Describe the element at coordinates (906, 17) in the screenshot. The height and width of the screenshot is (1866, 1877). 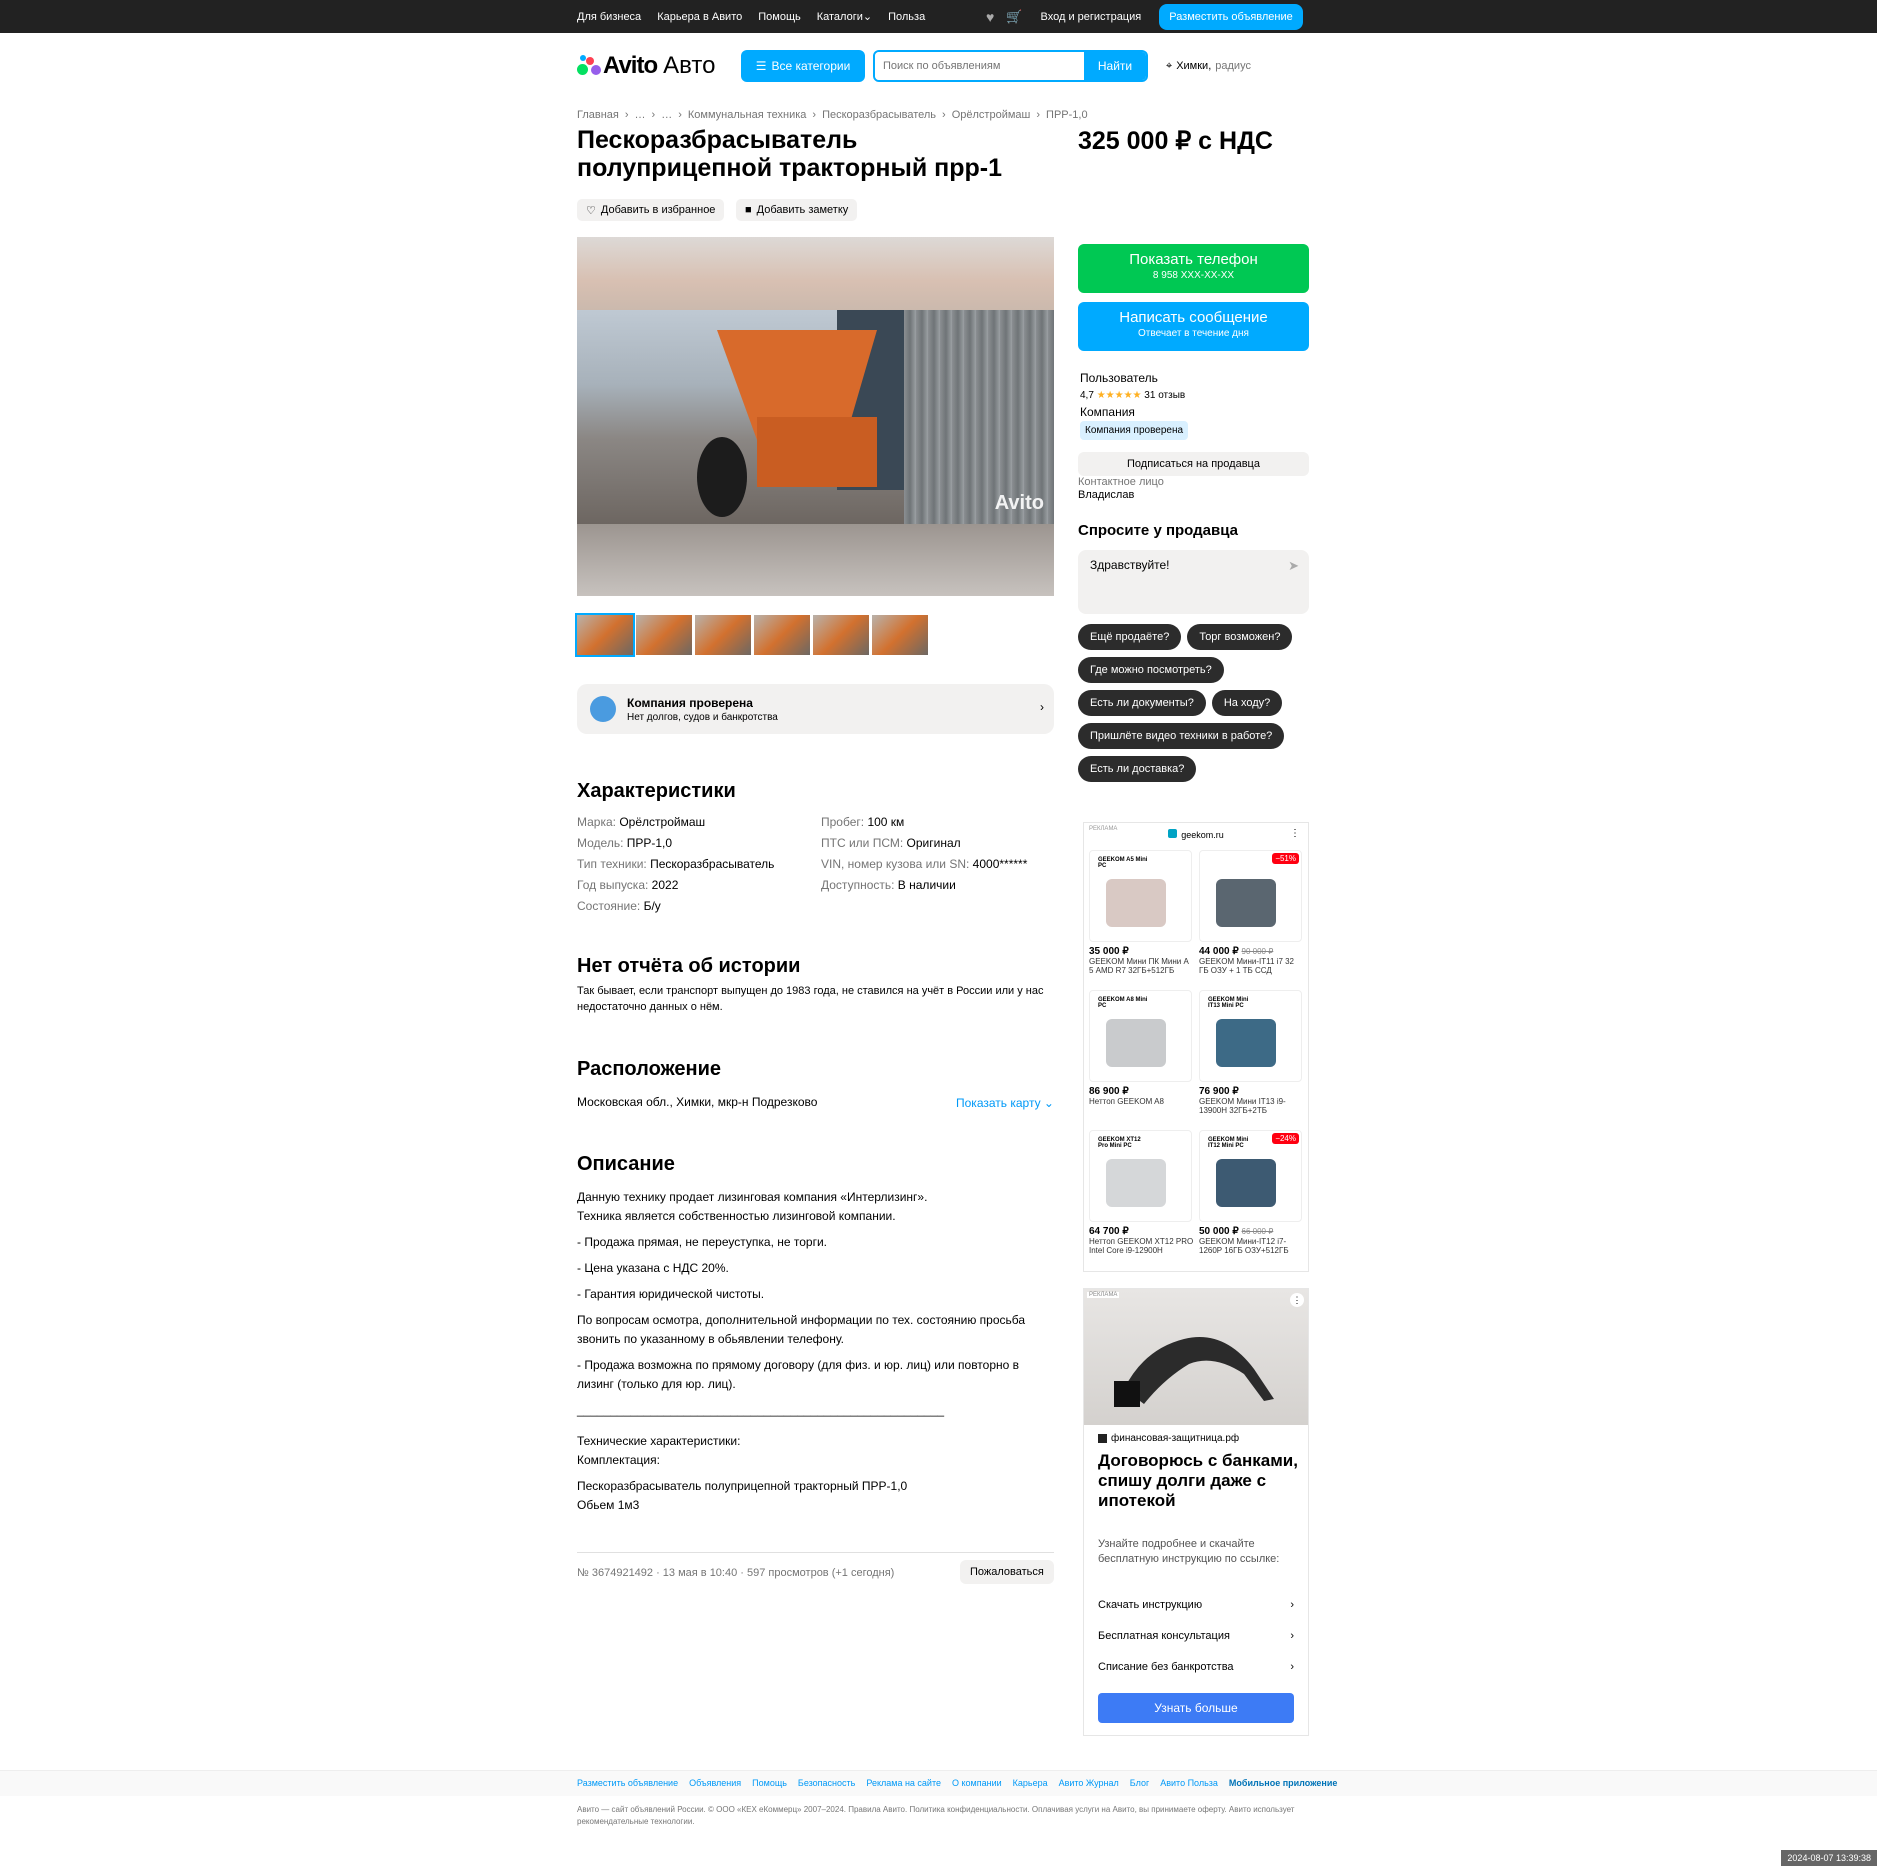
I see `top-link-benefit: Польза` at that location.